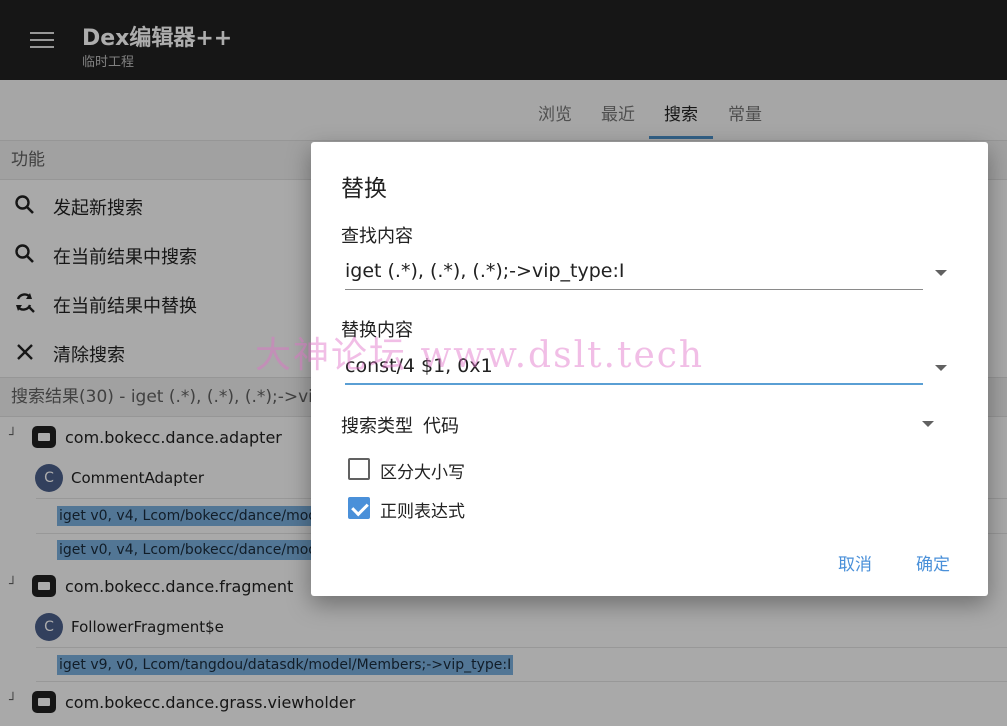 The width and height of the screenshot is (1007, 726). What do you see at coordinates (933, 562) in the screenshot?
I see `confirm-button: 确定` at bounding box center [933, 562].